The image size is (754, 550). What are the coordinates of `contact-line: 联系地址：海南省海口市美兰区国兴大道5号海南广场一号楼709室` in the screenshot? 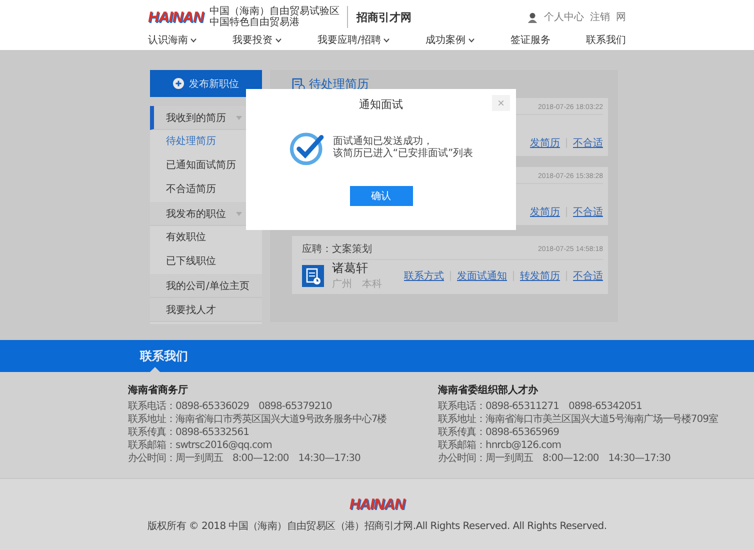 It's located at (578, 419).